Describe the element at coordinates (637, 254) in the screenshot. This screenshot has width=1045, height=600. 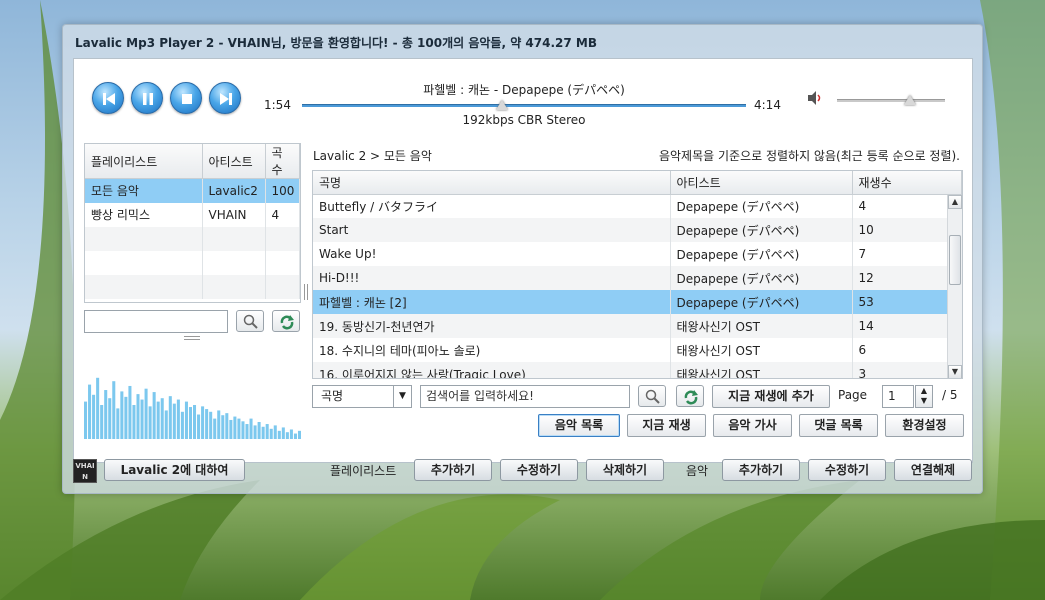
I see `song-row: Wake Up! Depapepe (デパペペ) 7` at that location.